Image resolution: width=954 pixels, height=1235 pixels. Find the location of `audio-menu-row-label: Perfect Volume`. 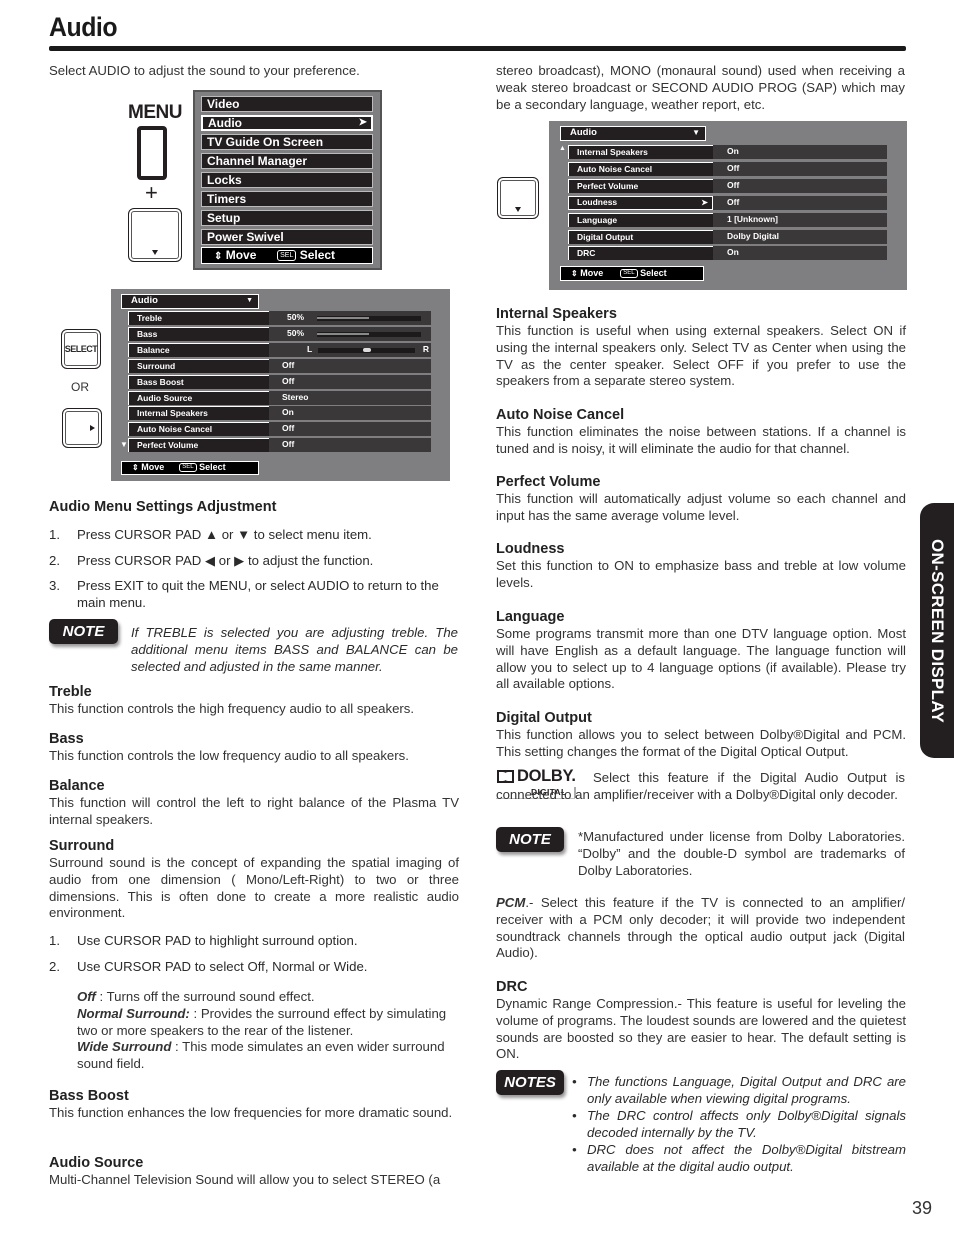

audio-menu-row-label: Perfect Volume is located at coordinates (640, 185).